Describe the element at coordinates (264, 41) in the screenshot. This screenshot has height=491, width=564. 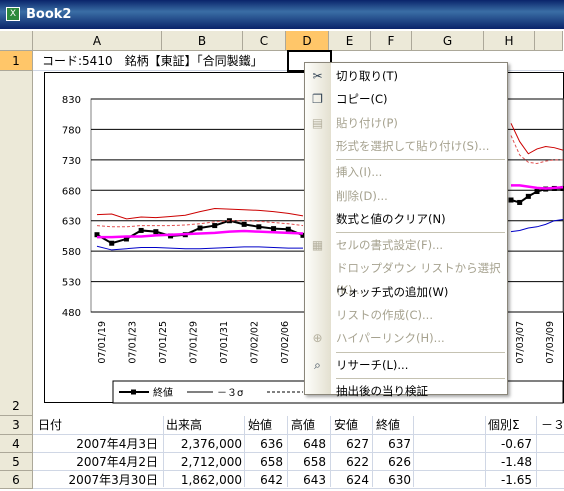
I see `column-header-c: C` at that location.